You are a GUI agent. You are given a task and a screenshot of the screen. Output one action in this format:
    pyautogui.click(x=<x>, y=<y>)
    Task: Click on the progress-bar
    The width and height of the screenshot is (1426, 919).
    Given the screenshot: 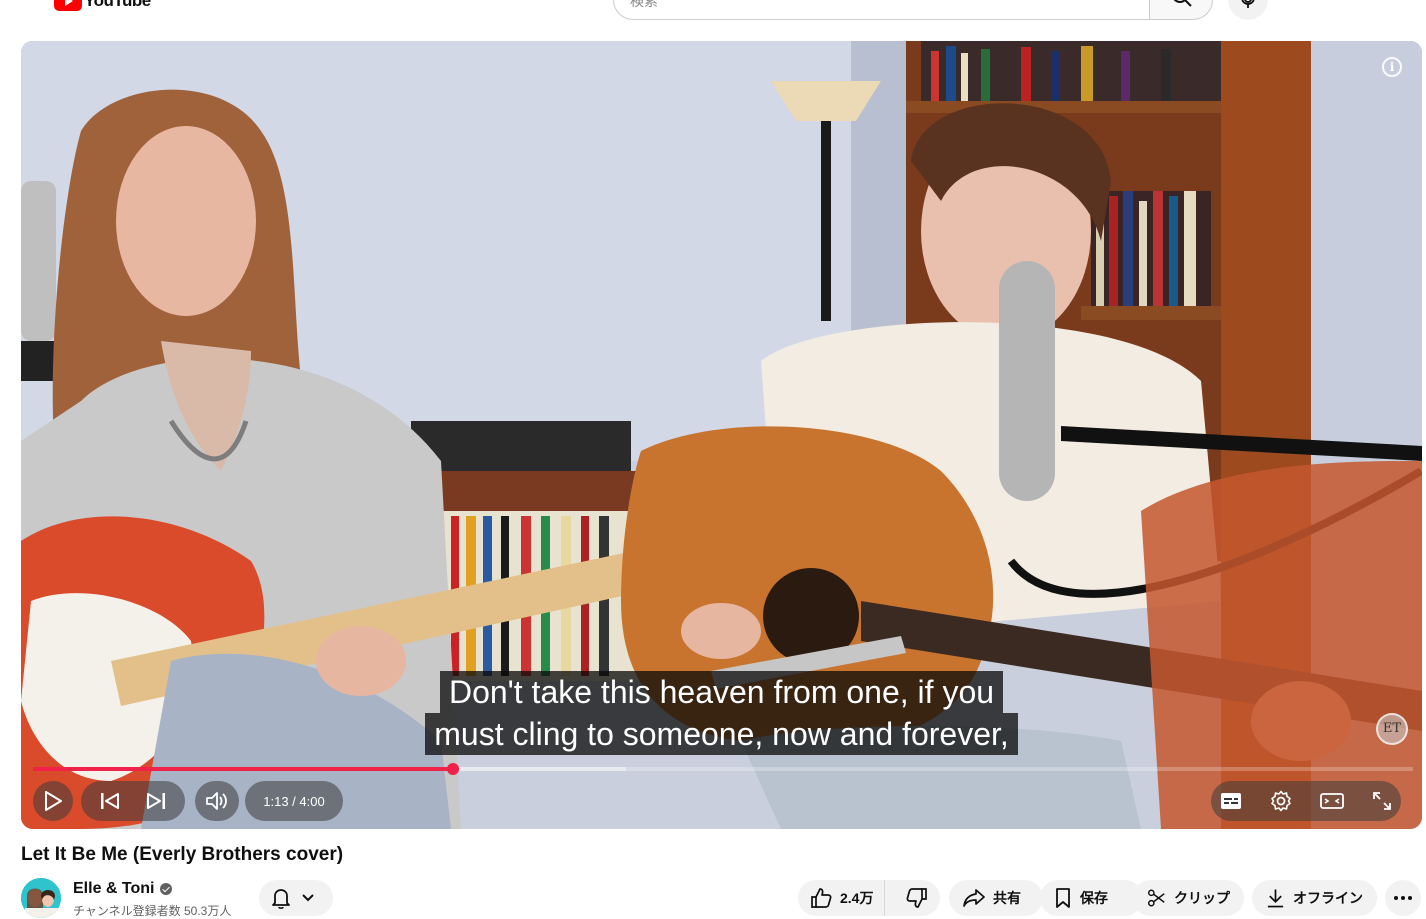 What is the action you would take?
    pyautogui.click(x=723, y=769)
    